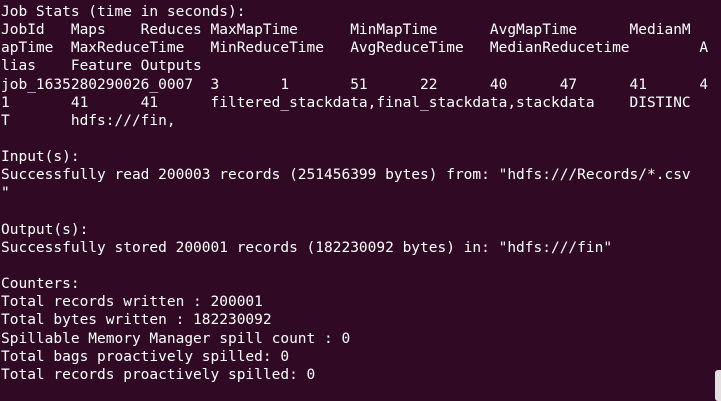  Describe the element at coordinates (40, 284) in the screenshot. I see `terminal-line-counters-heading: Counters:` at that location.